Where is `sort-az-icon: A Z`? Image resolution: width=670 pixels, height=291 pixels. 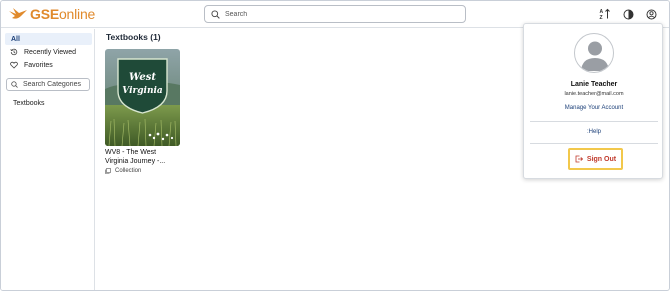 sort-az-icon: A Z is located at coordinates (605, 14).